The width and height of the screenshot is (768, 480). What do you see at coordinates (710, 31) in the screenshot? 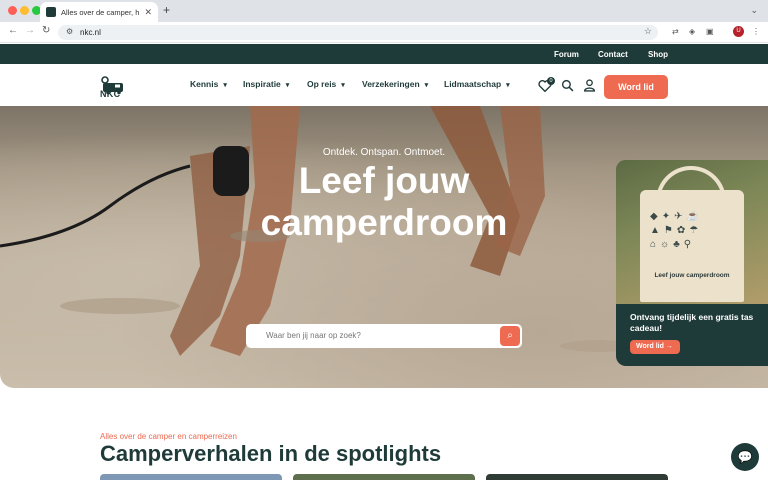
I see `extensions-puzzle-icon: ▣` at bounding box center [710, 31].